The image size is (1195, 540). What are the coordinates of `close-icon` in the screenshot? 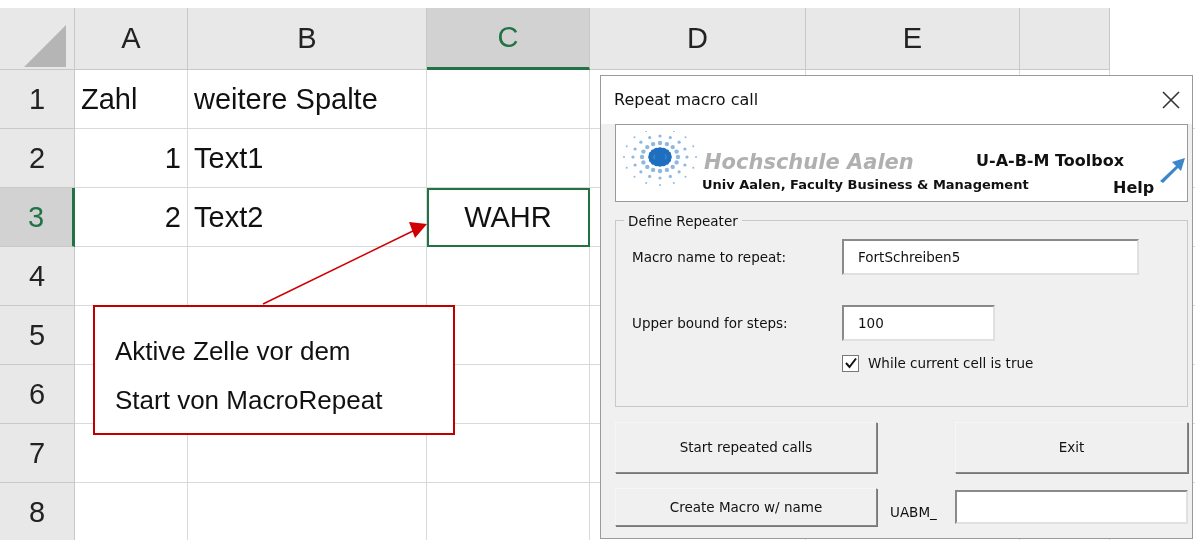 It's located at (1171, 100).